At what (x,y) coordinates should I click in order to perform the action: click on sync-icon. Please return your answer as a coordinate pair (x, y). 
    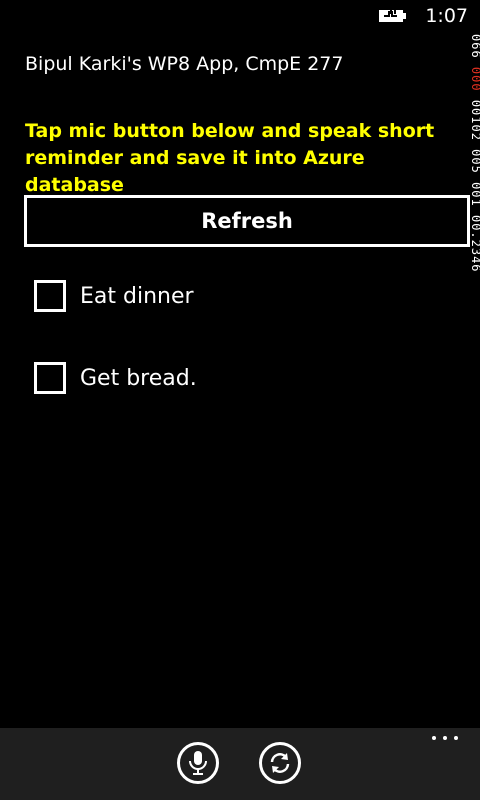
    Looking at the image, I should click on (280, 763).